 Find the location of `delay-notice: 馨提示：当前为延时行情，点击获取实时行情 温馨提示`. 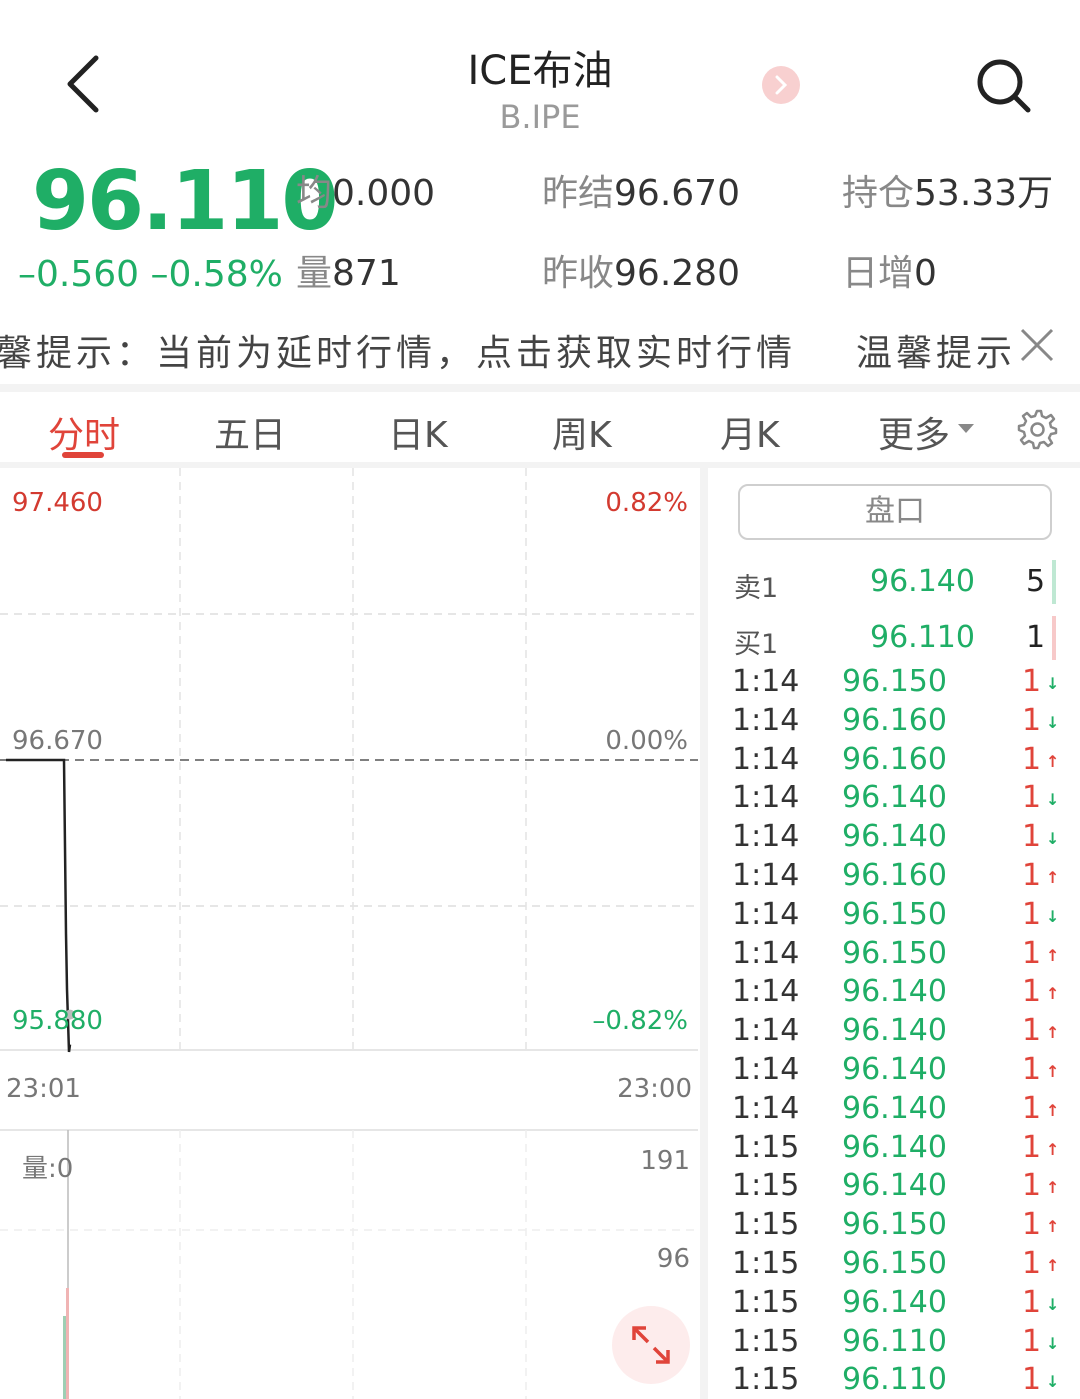

delay-notice: 馨提示：当前为延时行情，点击获取实时行情 温馨提示 is located at coordinates (540, 348).